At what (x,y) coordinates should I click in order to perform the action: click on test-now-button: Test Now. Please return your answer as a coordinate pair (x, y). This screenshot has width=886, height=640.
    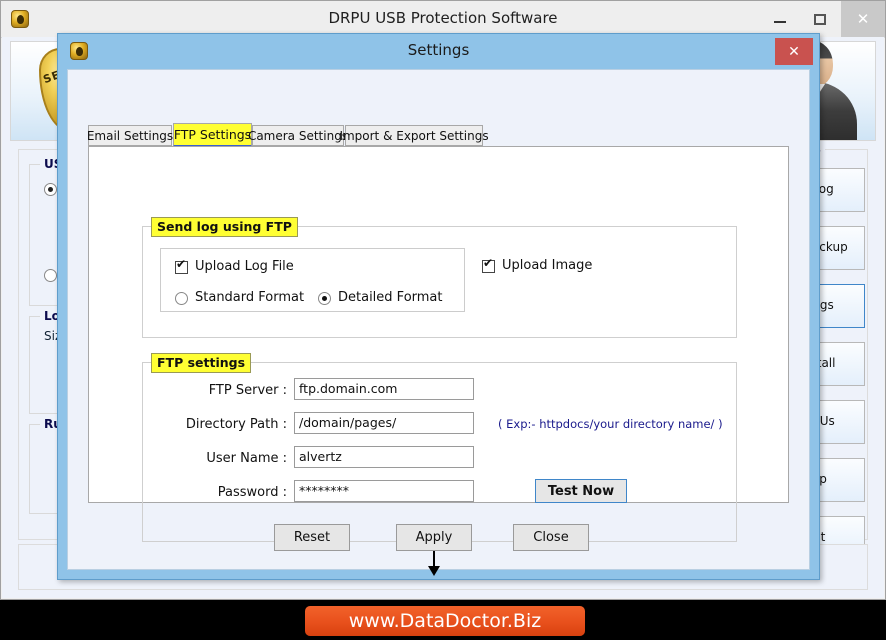
    Looking at the image, I should click on (581, 491).